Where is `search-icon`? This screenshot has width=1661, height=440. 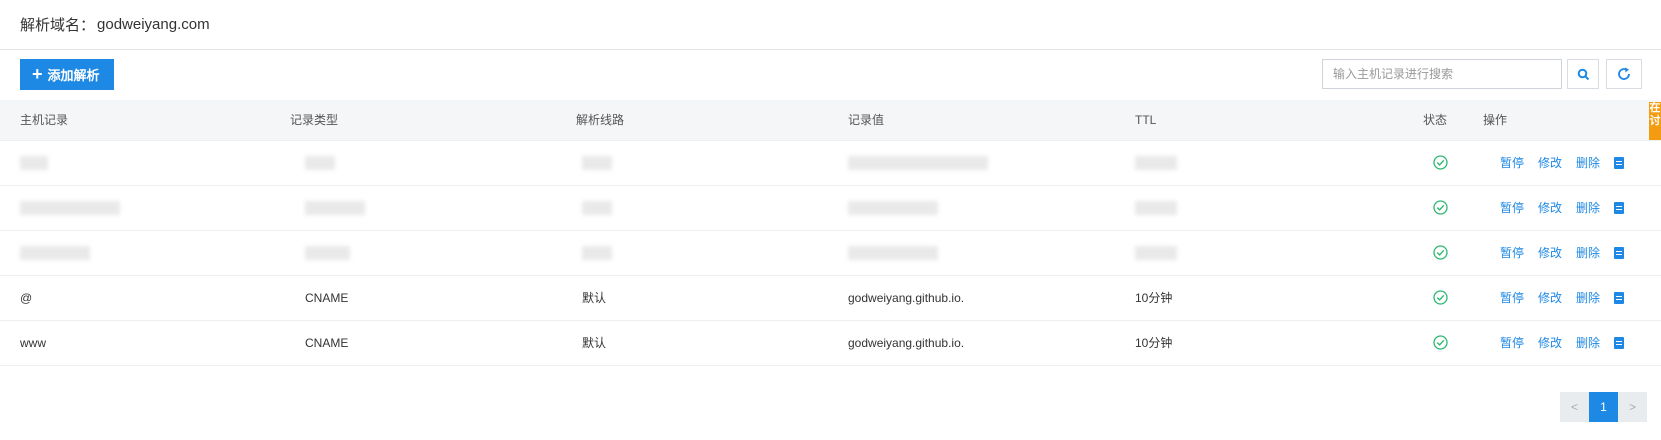
search-icon is located at coordinates (1583, 74).